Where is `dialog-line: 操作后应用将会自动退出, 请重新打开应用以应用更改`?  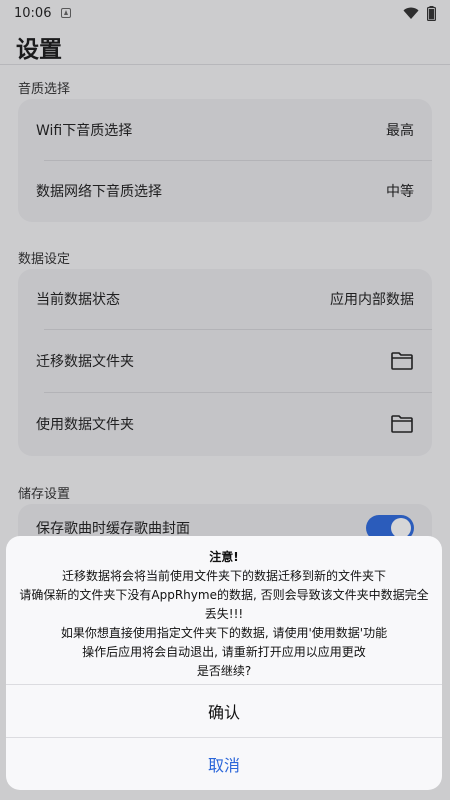
dialog-line: 操作后应用将会自动退出, 请重新打开应用以应用更改 is located at coordinates (224, 652).